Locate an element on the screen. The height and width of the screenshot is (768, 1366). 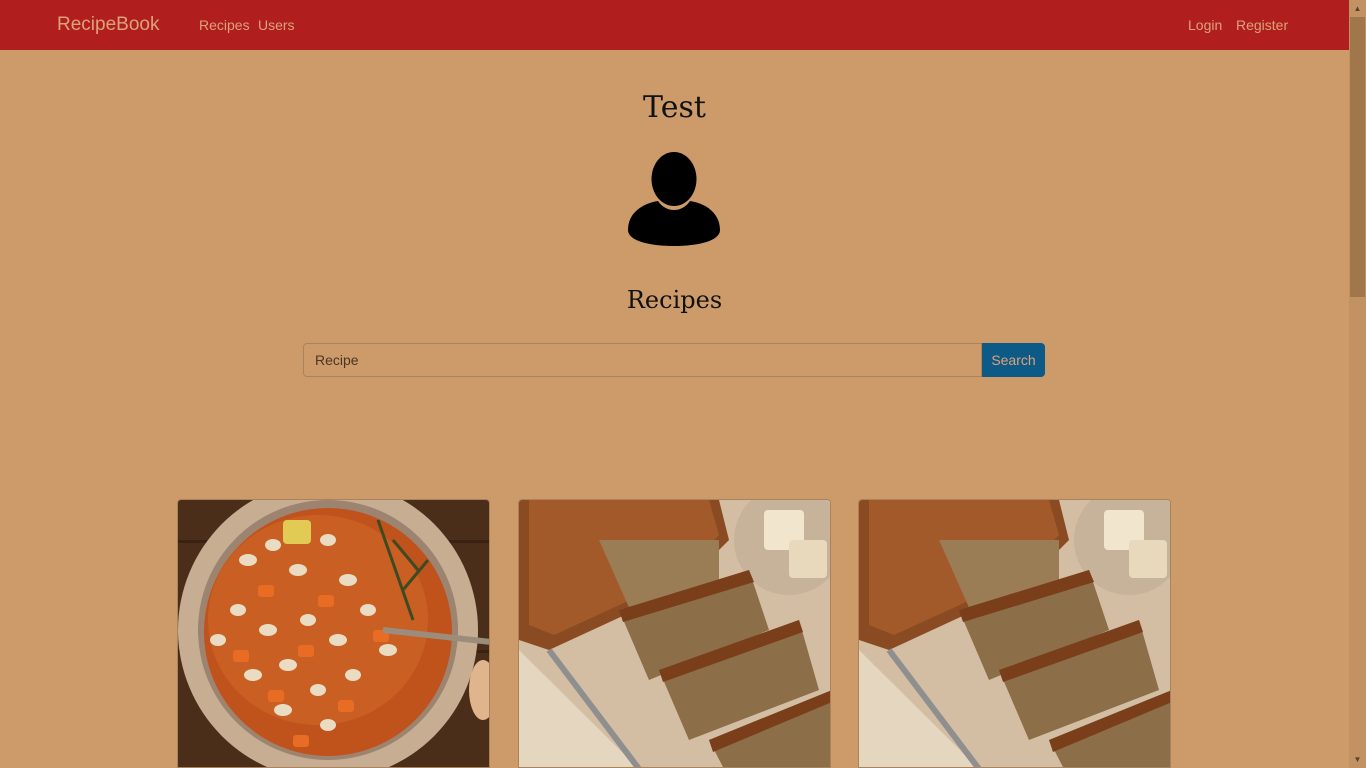
scroll-up-arrow-icon: ▲ is located at coordinates (1357, 8).